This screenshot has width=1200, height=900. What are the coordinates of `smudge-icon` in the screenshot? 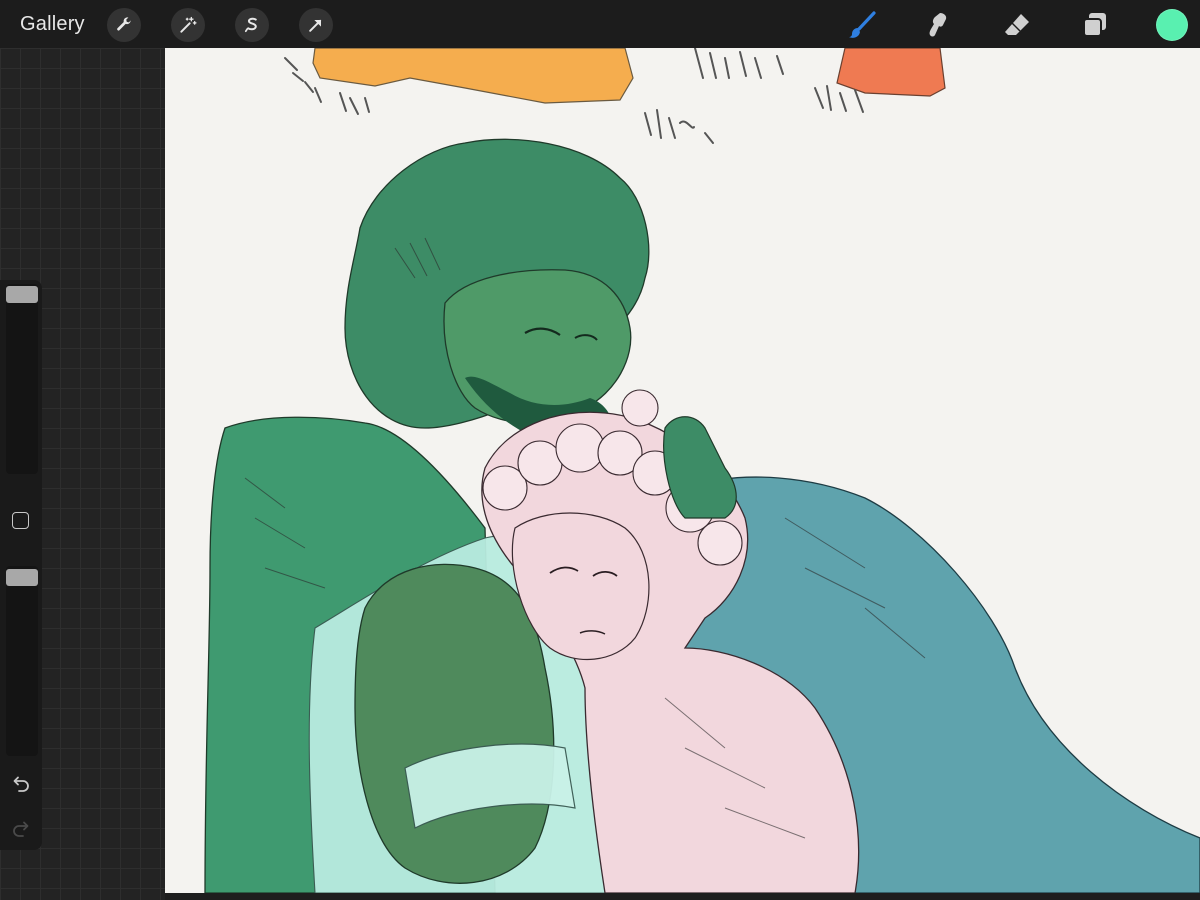 It's located at (939, 25).